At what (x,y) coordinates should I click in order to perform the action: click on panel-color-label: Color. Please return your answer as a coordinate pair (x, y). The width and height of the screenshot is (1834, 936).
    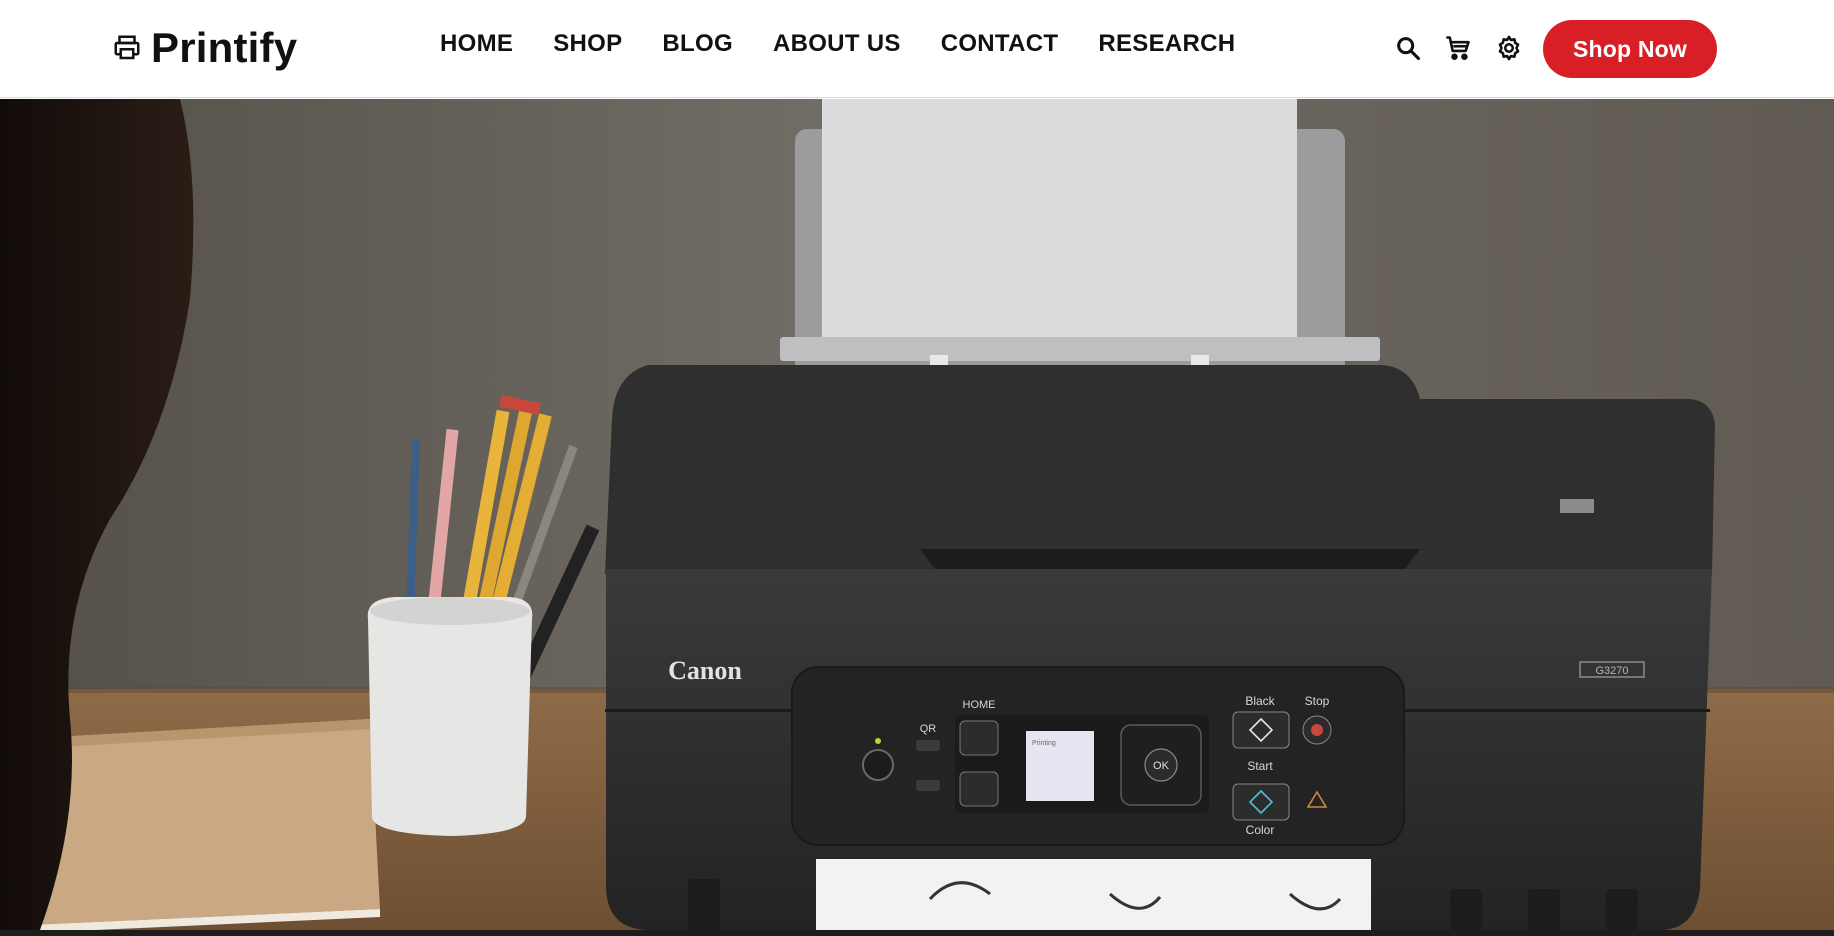
    Looking at the image, I should click on (1260, 830).